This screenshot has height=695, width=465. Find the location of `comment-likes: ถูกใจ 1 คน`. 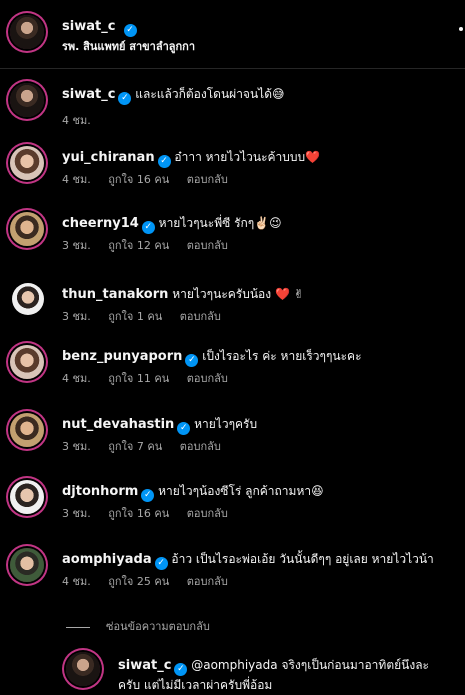

comment-likes: ถูกใจ 1 คน is located at coordinates (135, 316).